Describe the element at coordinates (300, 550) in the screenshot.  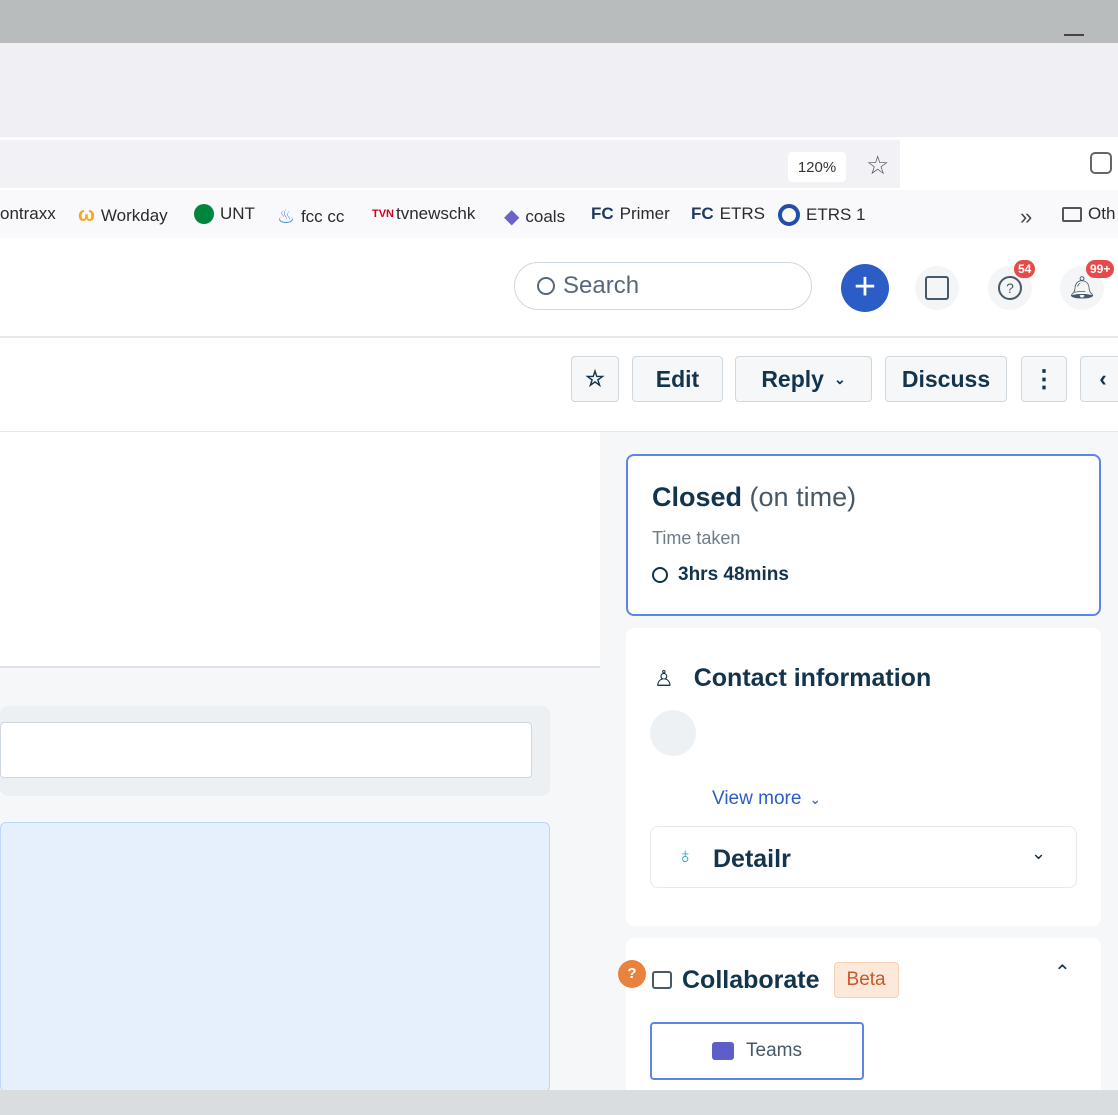
I see `ticket-description` at that location.